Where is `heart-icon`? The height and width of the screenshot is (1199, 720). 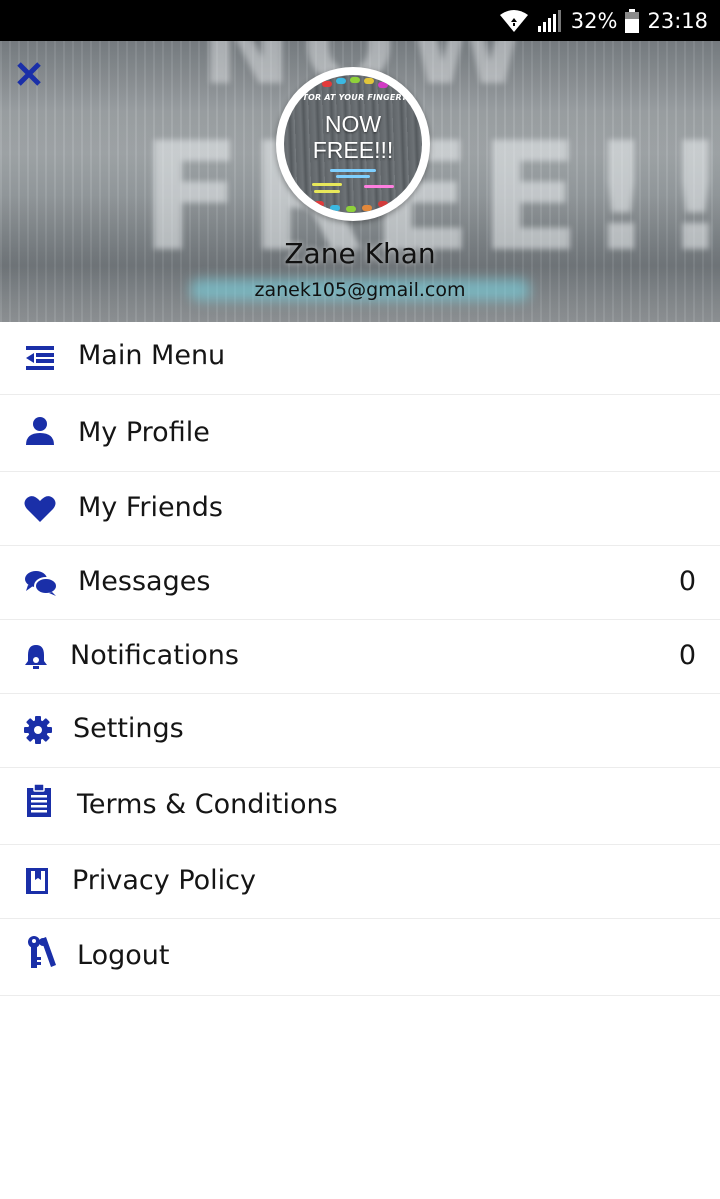
heart-icon is located at coordinates (40, 509).